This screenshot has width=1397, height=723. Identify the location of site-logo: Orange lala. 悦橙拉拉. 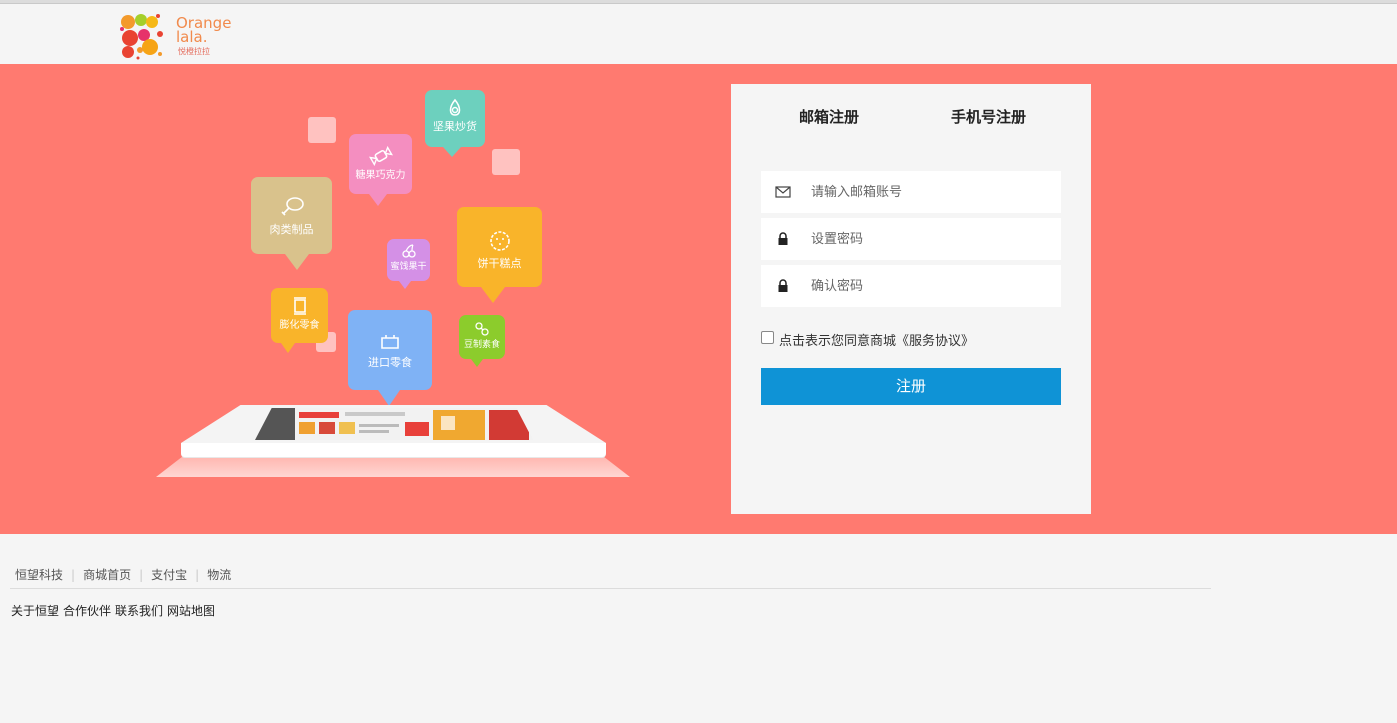
(176, 35).